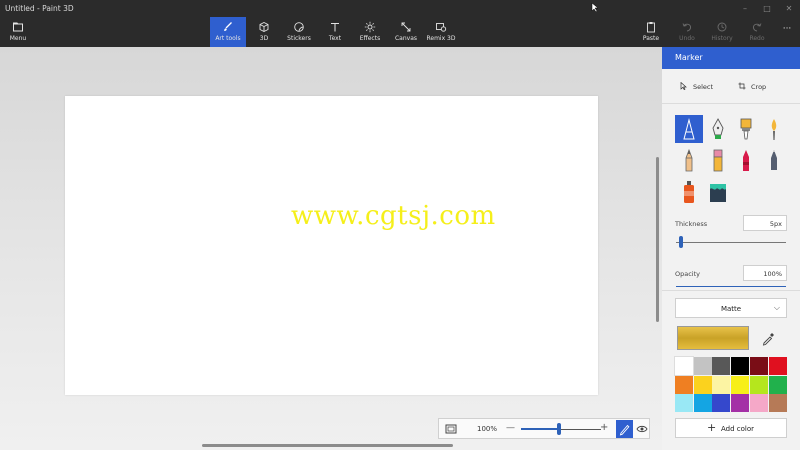 Image resolution: width=800 pixels, height=450 pixels. What do you see at coordinates (264, 38) in the screenshot?
I see `tab-label: 3D` at bounding box center [264, 38].